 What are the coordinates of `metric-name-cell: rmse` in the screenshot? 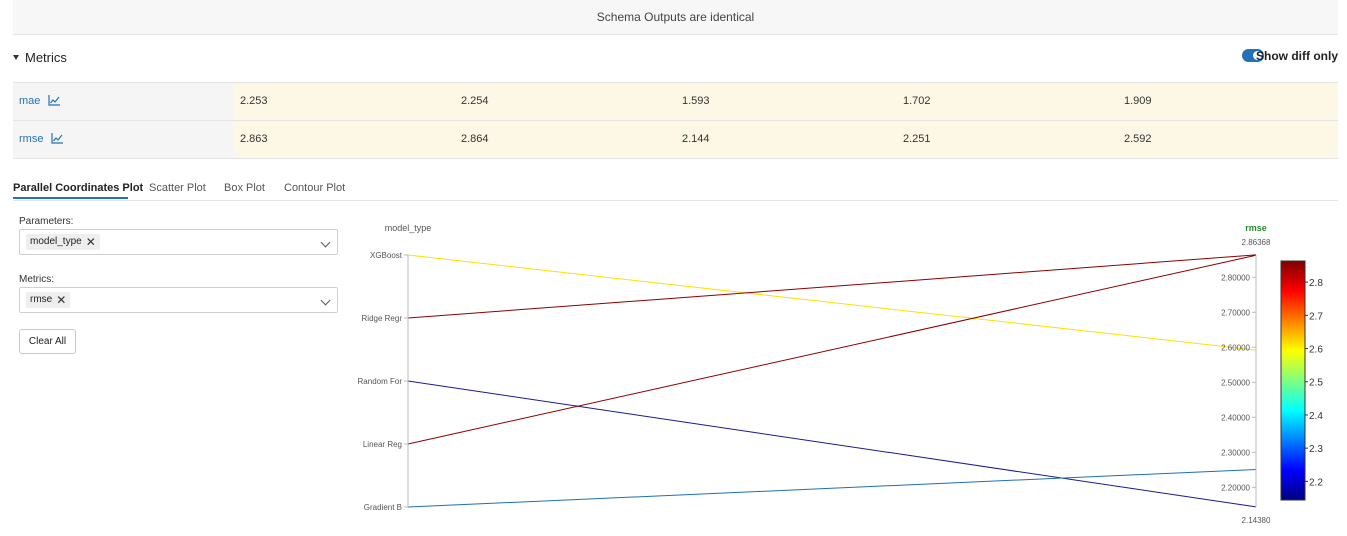 It's located at (123, 139).